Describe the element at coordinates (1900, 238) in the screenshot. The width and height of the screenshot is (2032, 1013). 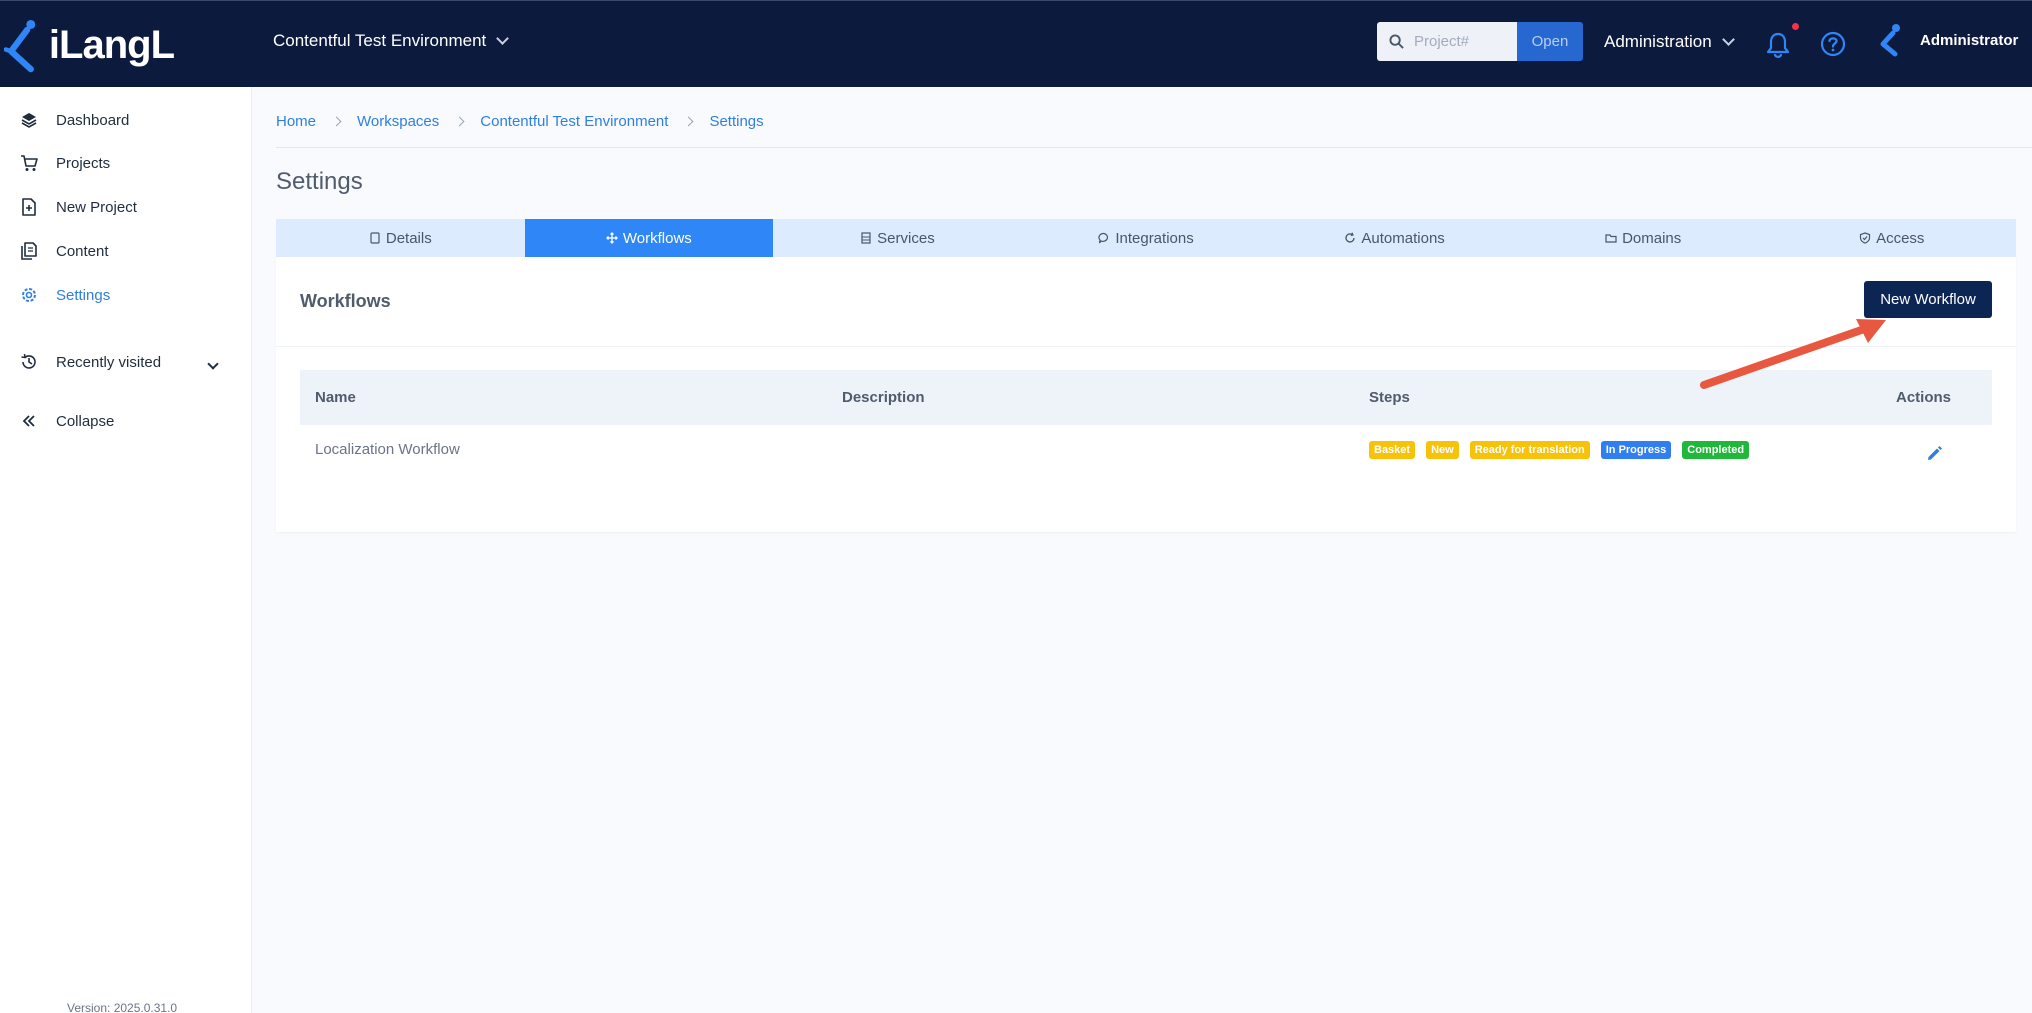
I see `tab-label: Access` at that location.